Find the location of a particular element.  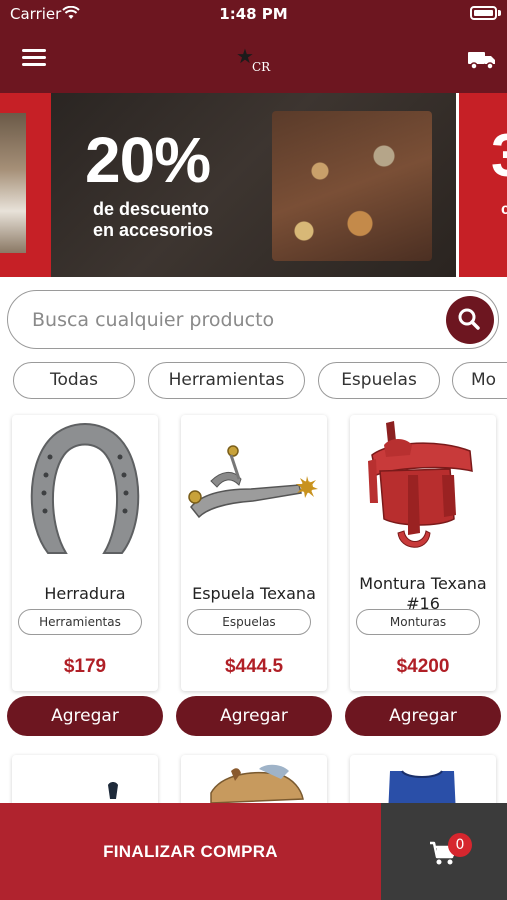

banner-slide-prev is located at coordinates (25, 185).